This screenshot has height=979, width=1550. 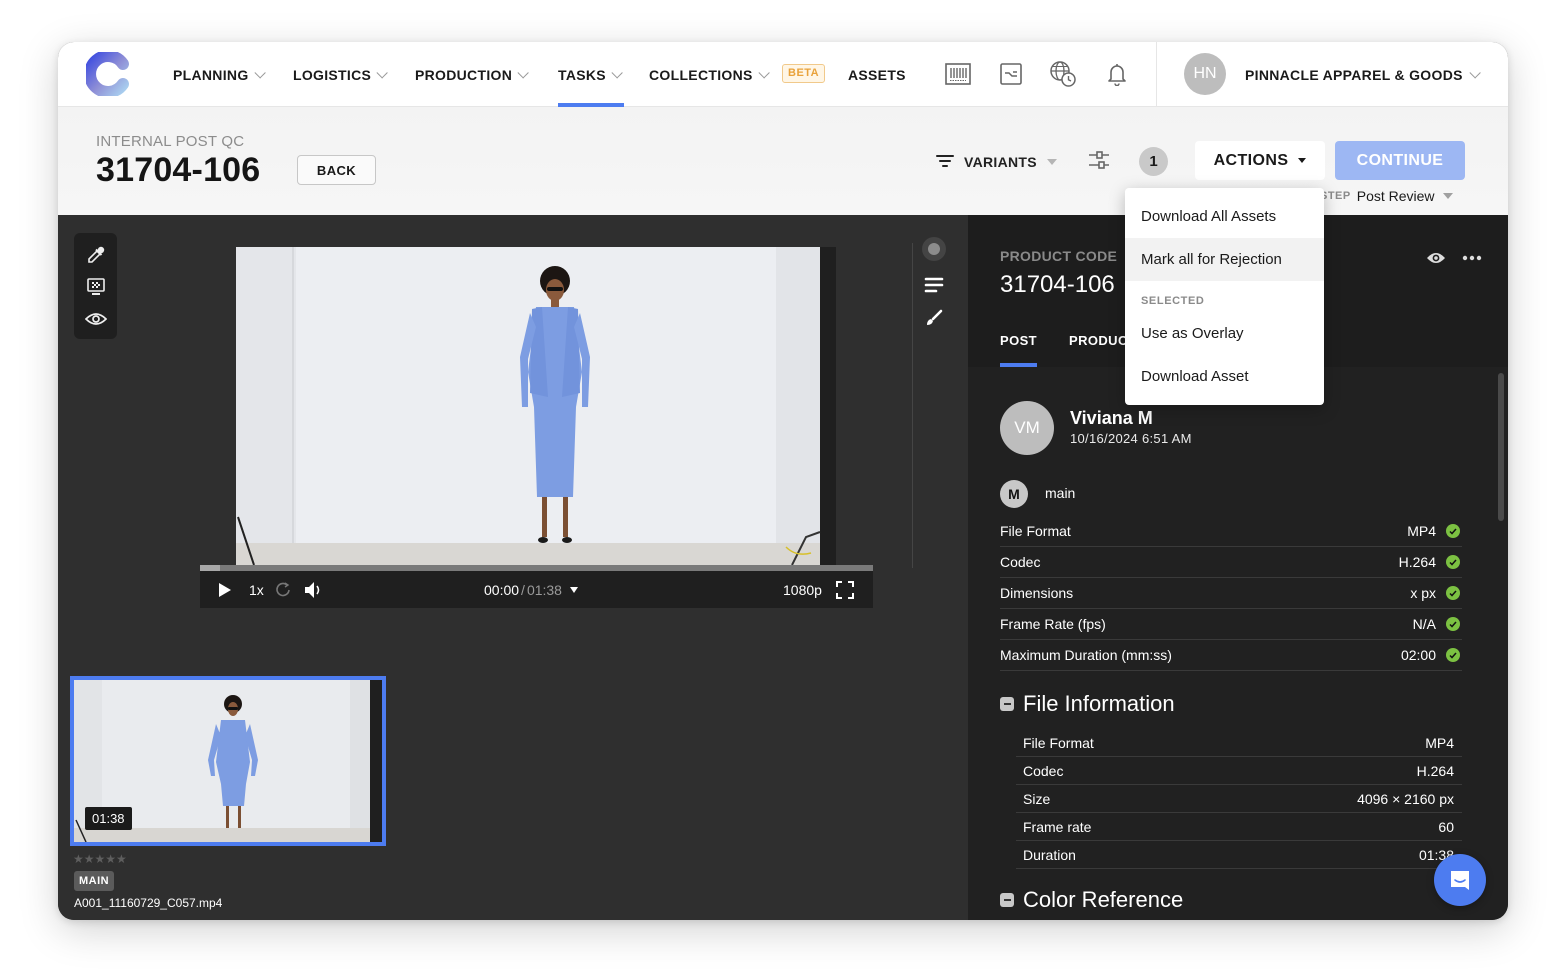 What do you see at coordinates (1053, 624) in the screenshot?
I see `requirement-label: Frame Rate (fps)` at bounding box center [1053, 624].